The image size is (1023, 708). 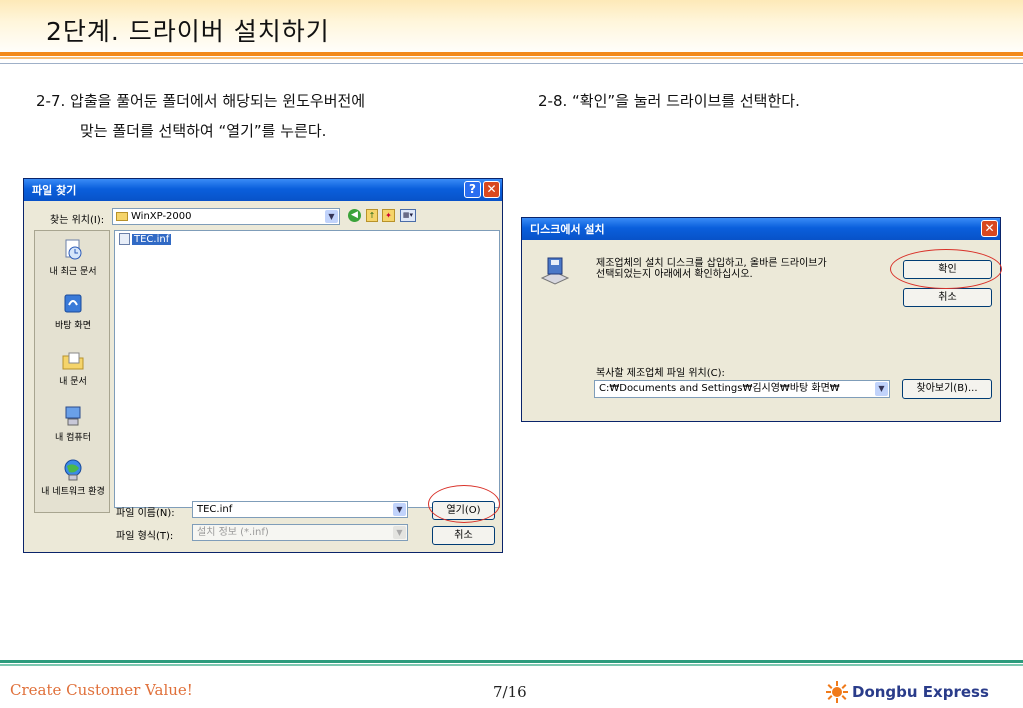 I want to click on copy-from-input: C:₩Documents and Settings₩김시영₩바탕 화면₩ ▼, so click(x=742, y=389).